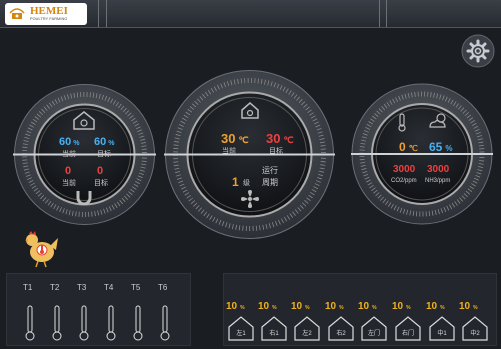  I want to click on vent-label: 左2, so click(307, 334).